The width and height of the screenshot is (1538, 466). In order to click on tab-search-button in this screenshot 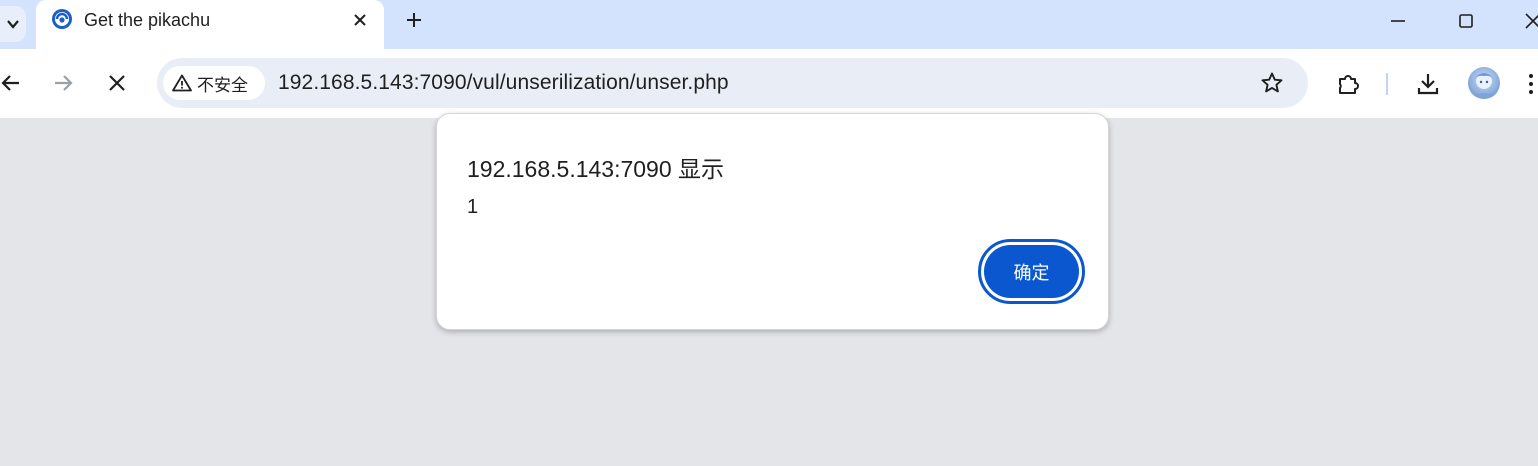, I will do `click(13, 24)`.